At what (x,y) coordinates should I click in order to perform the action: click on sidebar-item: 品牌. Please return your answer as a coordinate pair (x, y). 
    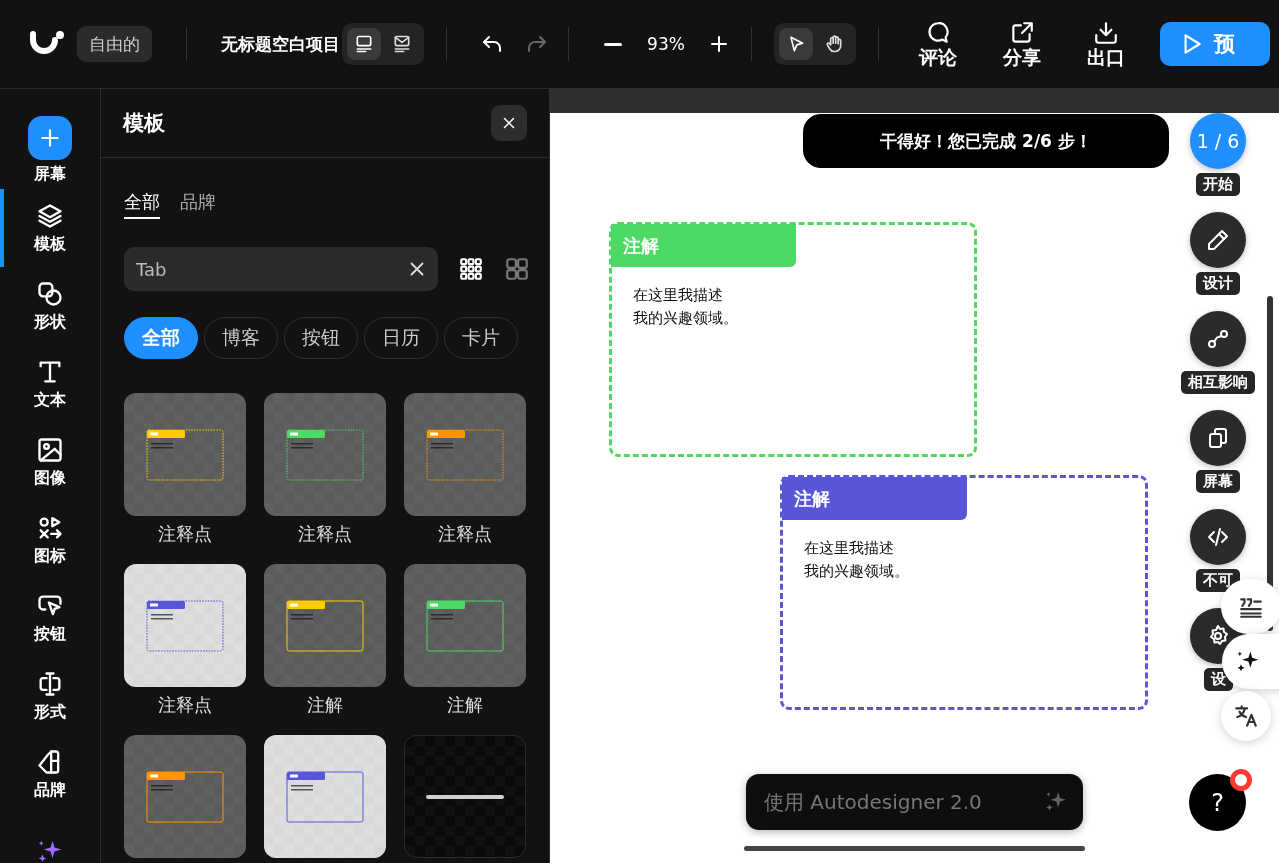
    Looking at the image, I should click on (50, 774).